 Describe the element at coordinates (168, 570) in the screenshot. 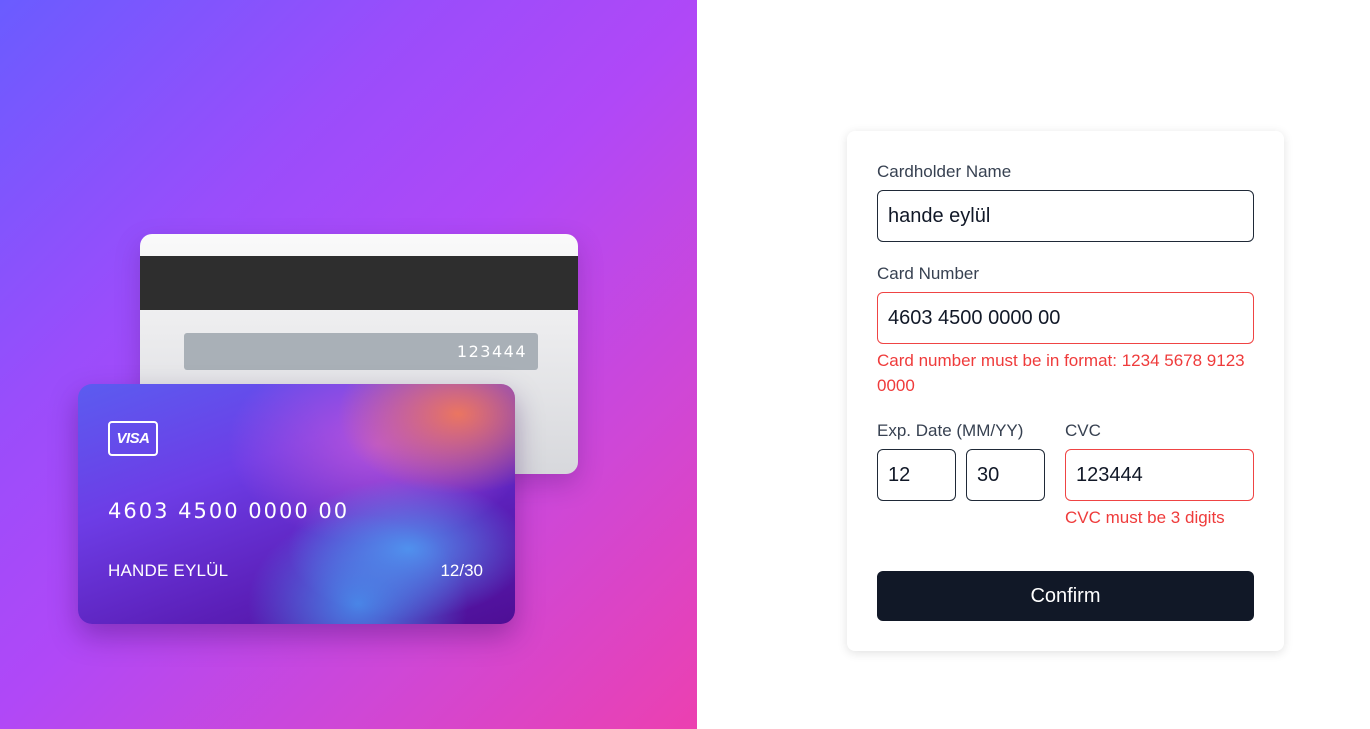

I see `cardholder-name-display: HANDE EYLÜL` at that location.